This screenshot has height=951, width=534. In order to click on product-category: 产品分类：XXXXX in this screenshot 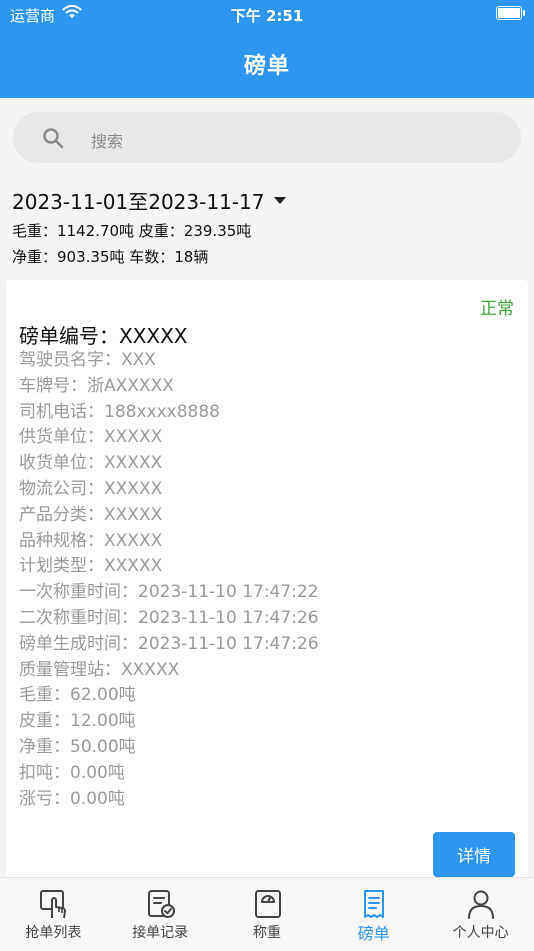, I will do `click(91, 514)`.